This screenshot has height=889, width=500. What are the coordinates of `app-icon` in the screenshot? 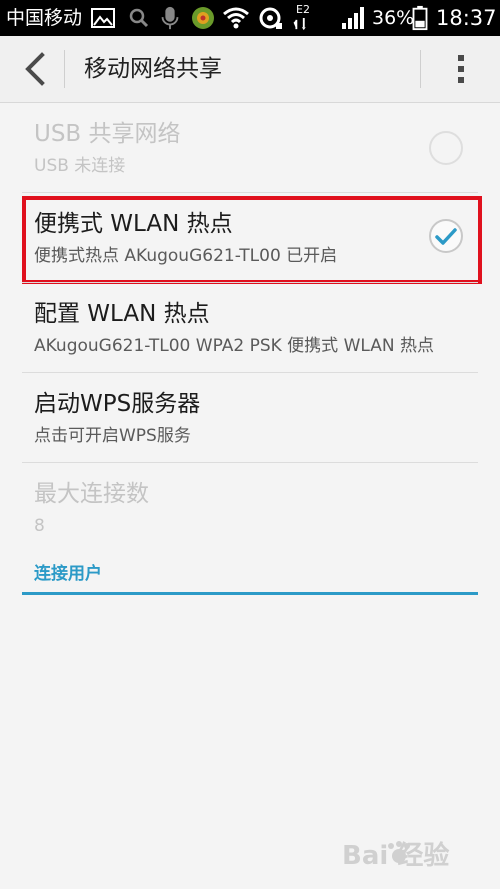 It's located at (203, 18).